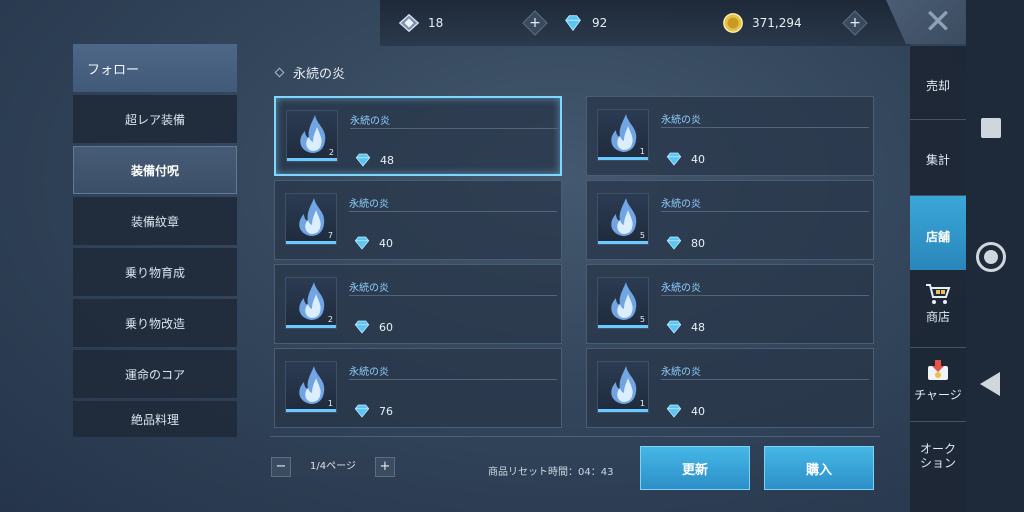  Describe the element at coordinates (387, 160) in the screenshot. I see `item-price-value: 48` at that location.